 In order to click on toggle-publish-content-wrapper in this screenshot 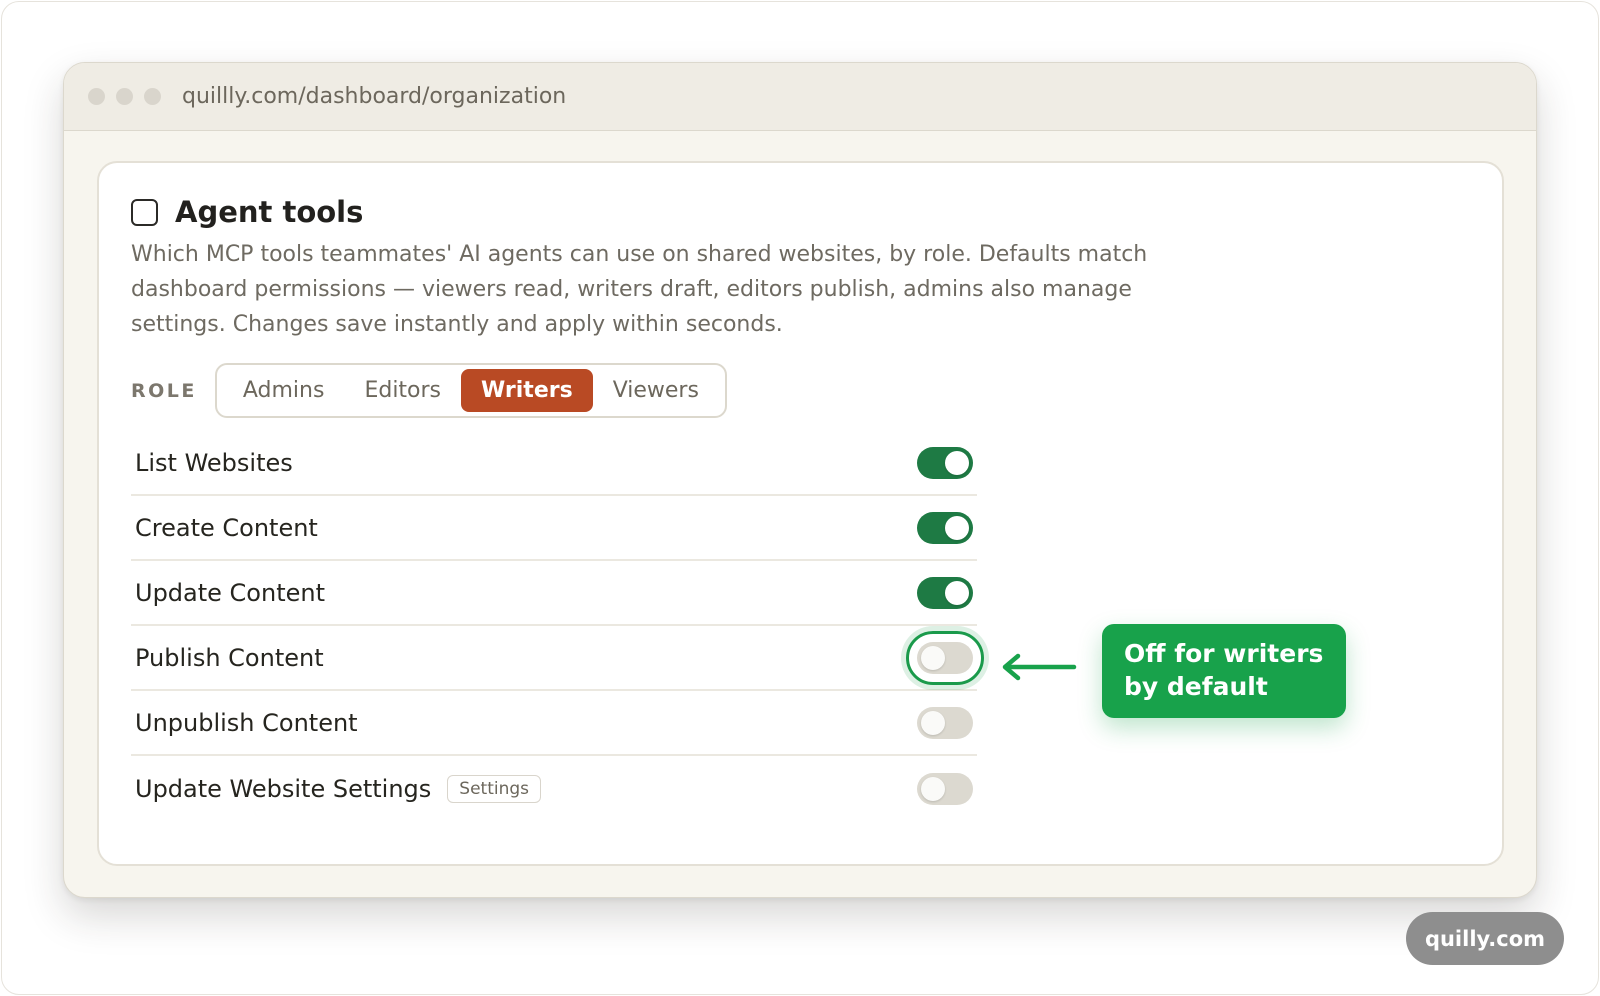, I will do `click(945, 657)`.